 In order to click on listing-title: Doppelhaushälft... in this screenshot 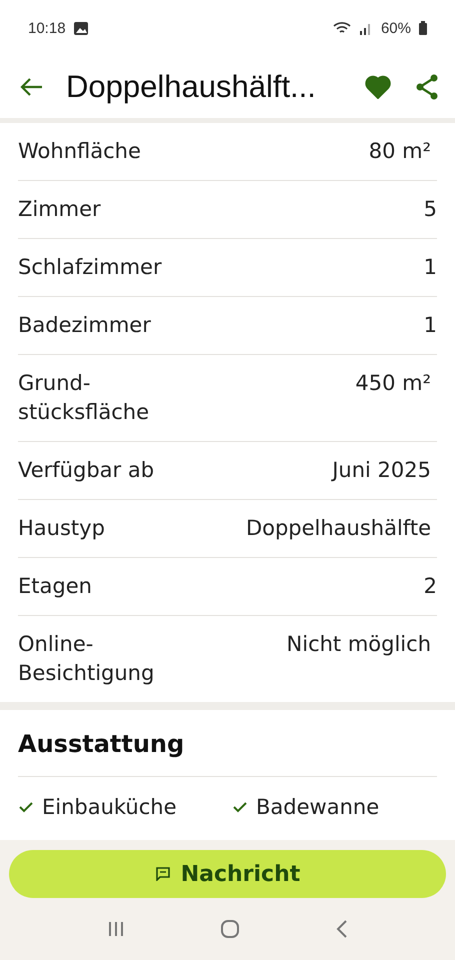, I will do `click(191, 87)`.